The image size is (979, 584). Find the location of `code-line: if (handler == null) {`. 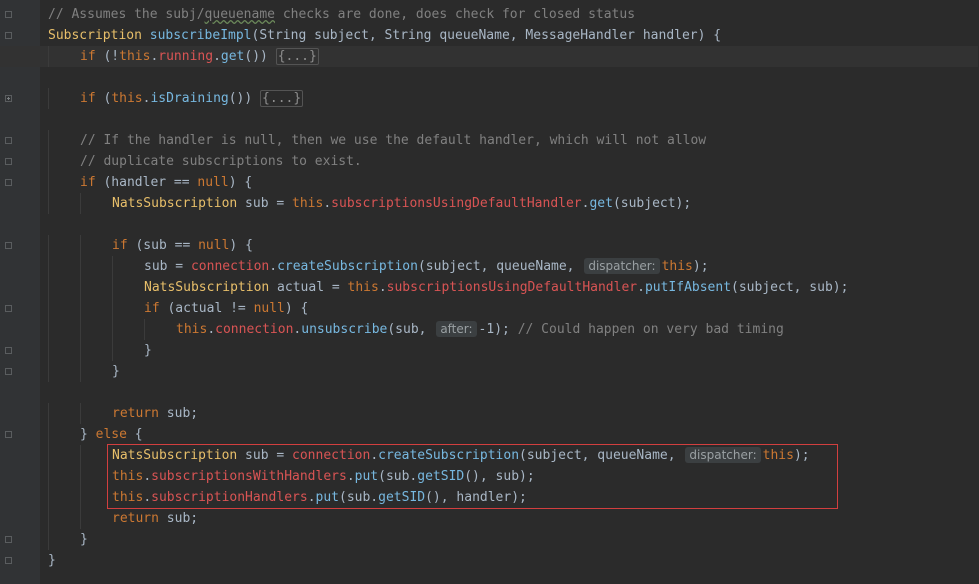

code-line: if (handler == null) { is located at coordinates (513, 182).